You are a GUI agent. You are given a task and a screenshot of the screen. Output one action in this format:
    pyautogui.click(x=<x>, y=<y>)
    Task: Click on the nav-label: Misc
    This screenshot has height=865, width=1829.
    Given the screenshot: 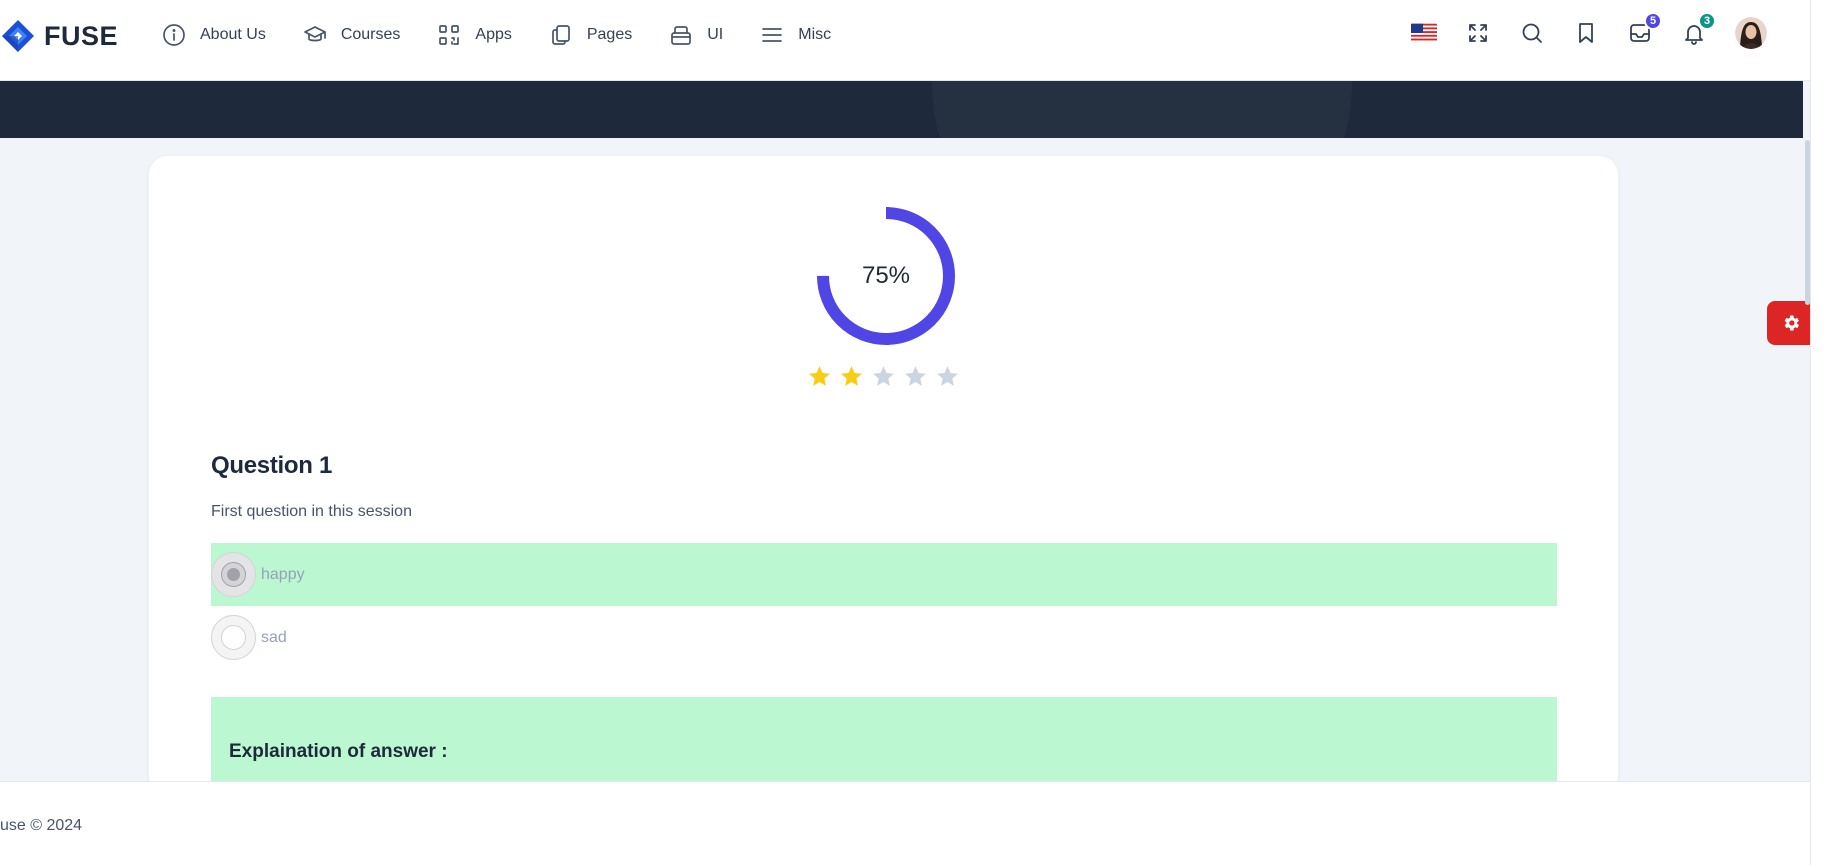 What is the action you would take?
    pyautogui.click(x=815, y=34)
    